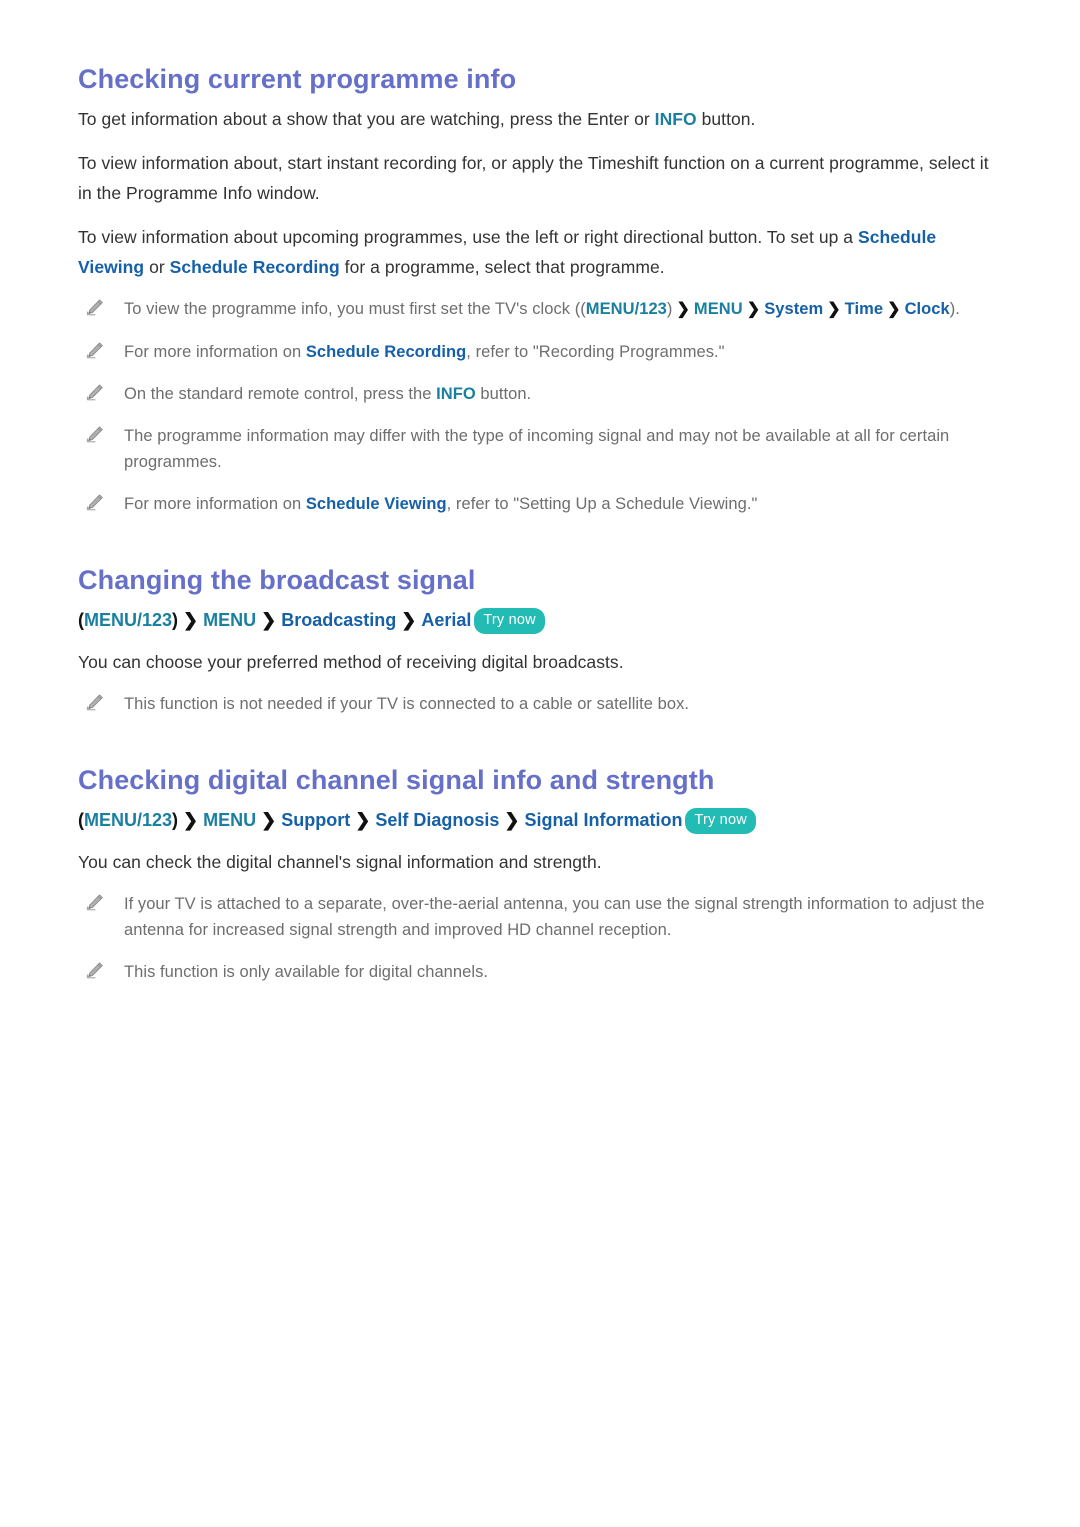 The height and width of the screenshot is (1527, 1080). Describe the element at coordinates (595, 352) in the screenshot. I see `note-text-post: , refer to "Recording Programmes."` at that location.